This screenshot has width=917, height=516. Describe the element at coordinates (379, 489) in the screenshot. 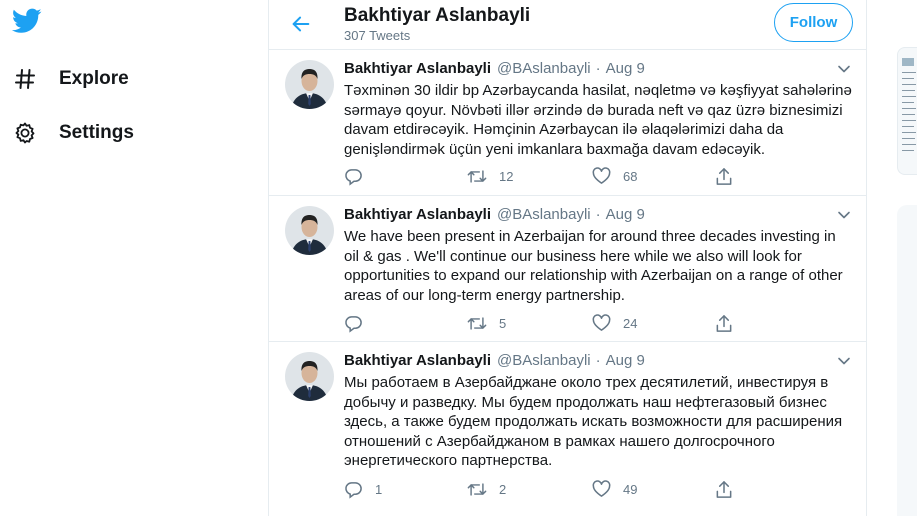

I see `reply-count: 1` at that location.